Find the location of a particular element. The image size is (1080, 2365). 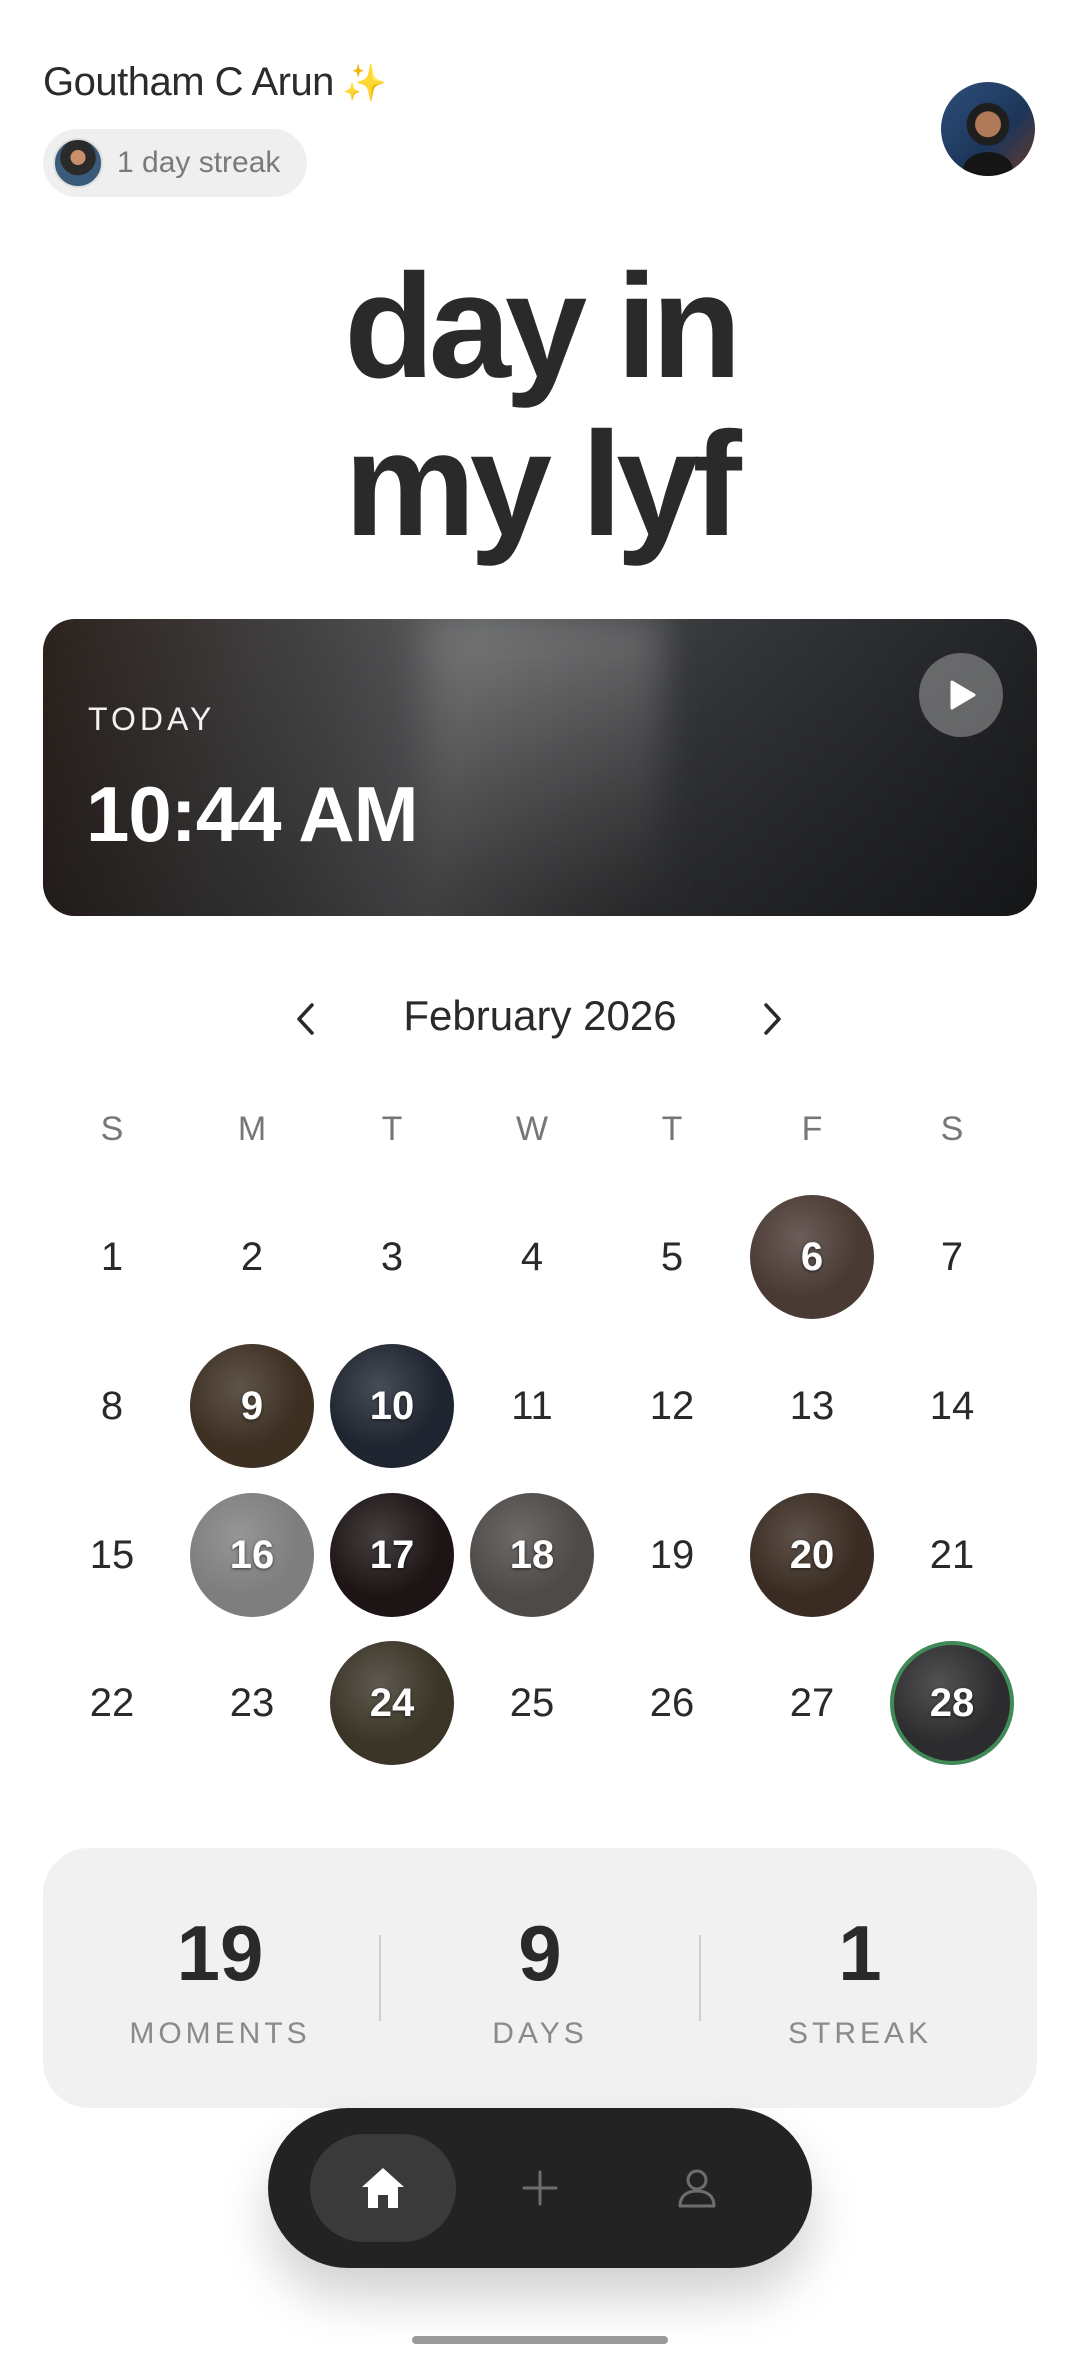

next-month-button is located at coordinates (773, 1019).